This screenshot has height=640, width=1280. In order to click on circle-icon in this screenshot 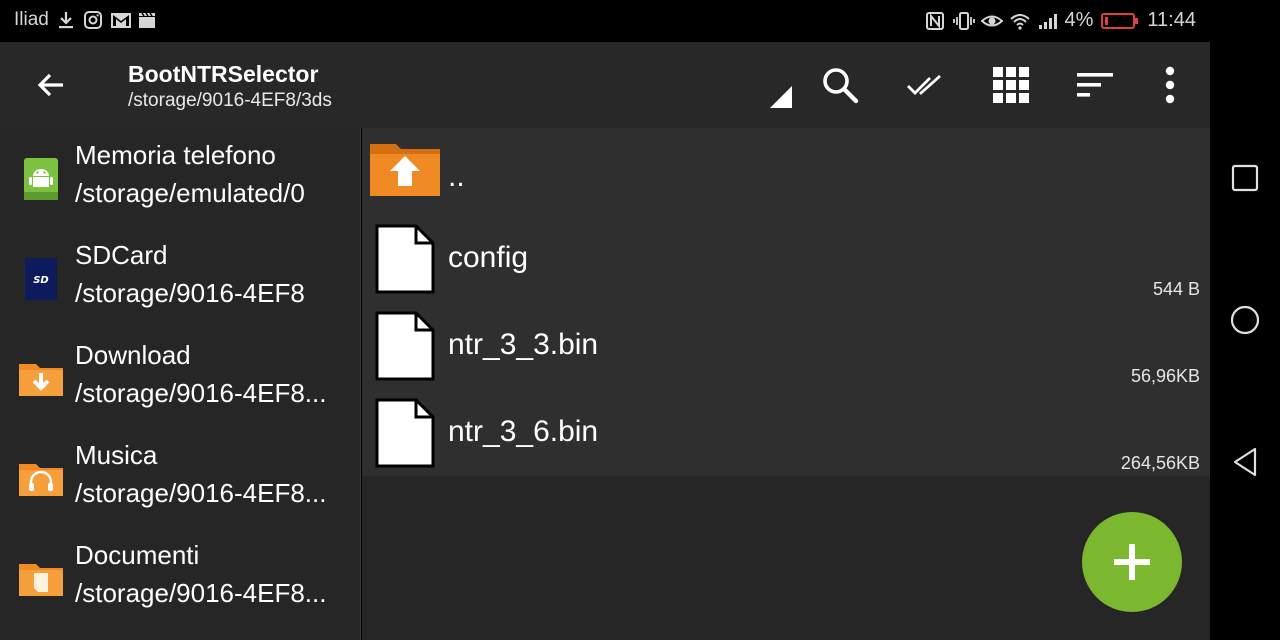, I will do `click(1245, 320)`.